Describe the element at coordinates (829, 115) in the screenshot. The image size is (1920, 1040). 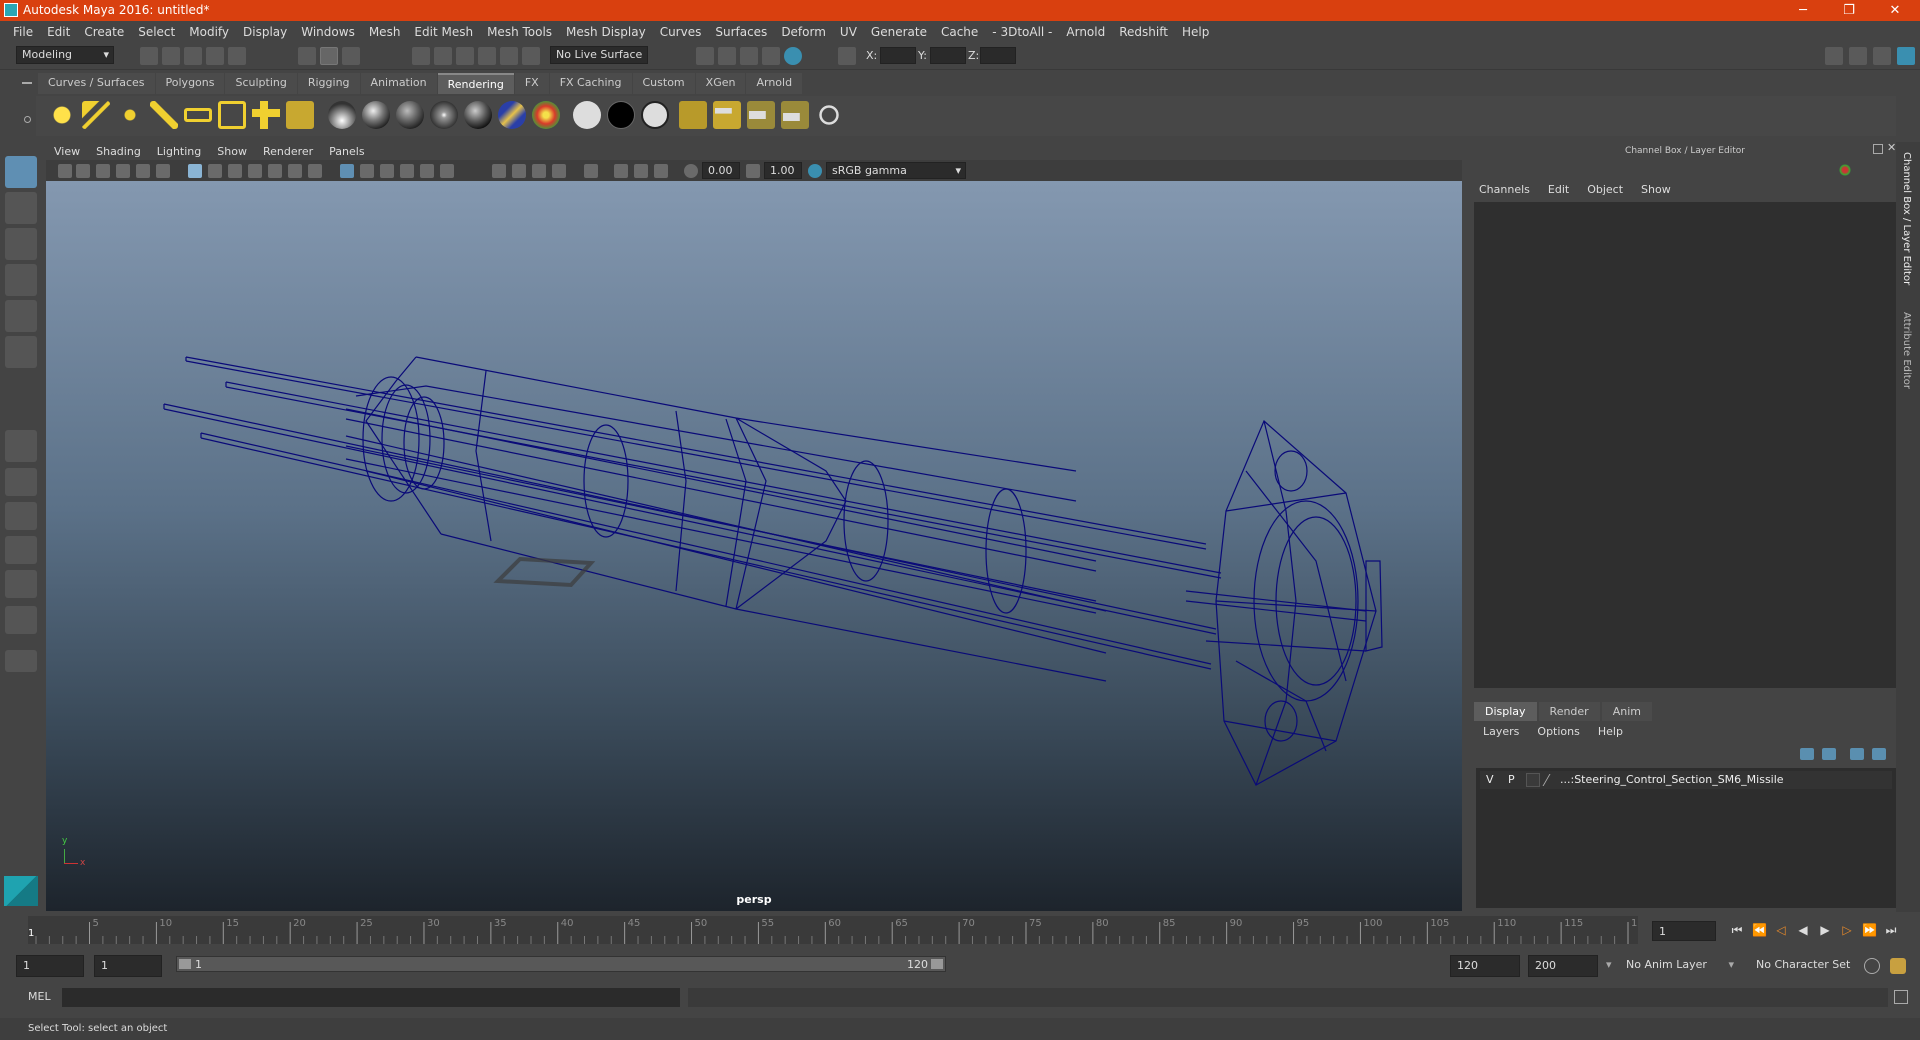
I see `render-setup-icon` at that location.